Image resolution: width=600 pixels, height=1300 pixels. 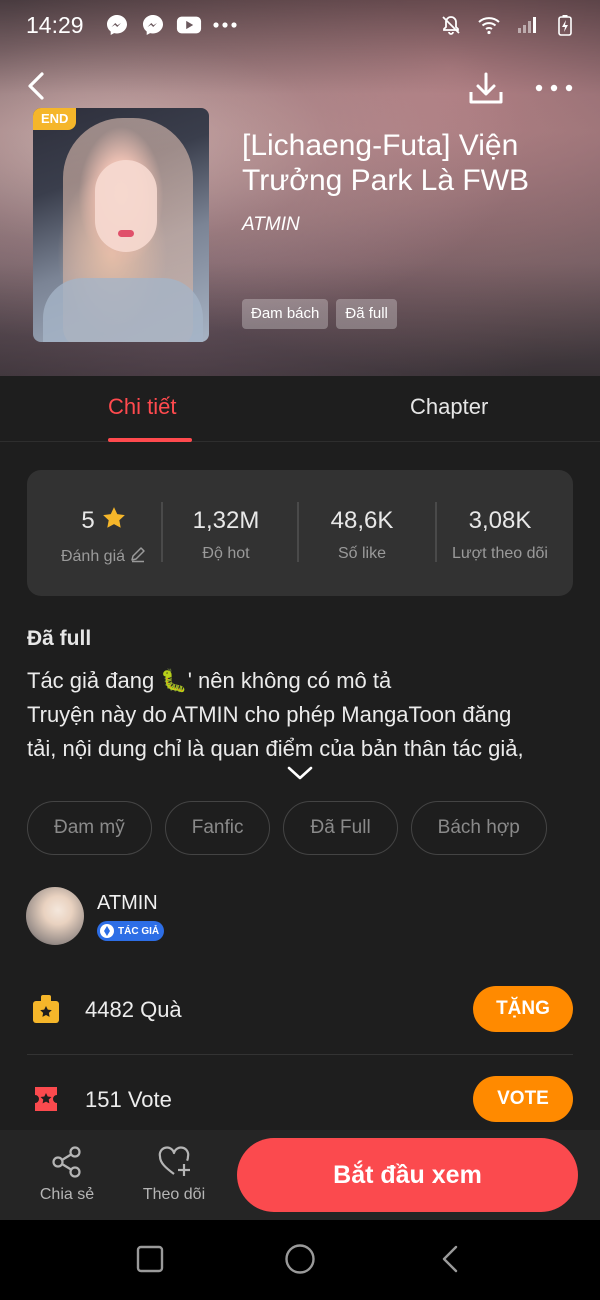 What do you see at coordinates (114, 521) in the screenshot?
I see `star-icon` at bounding box center [114, 521].